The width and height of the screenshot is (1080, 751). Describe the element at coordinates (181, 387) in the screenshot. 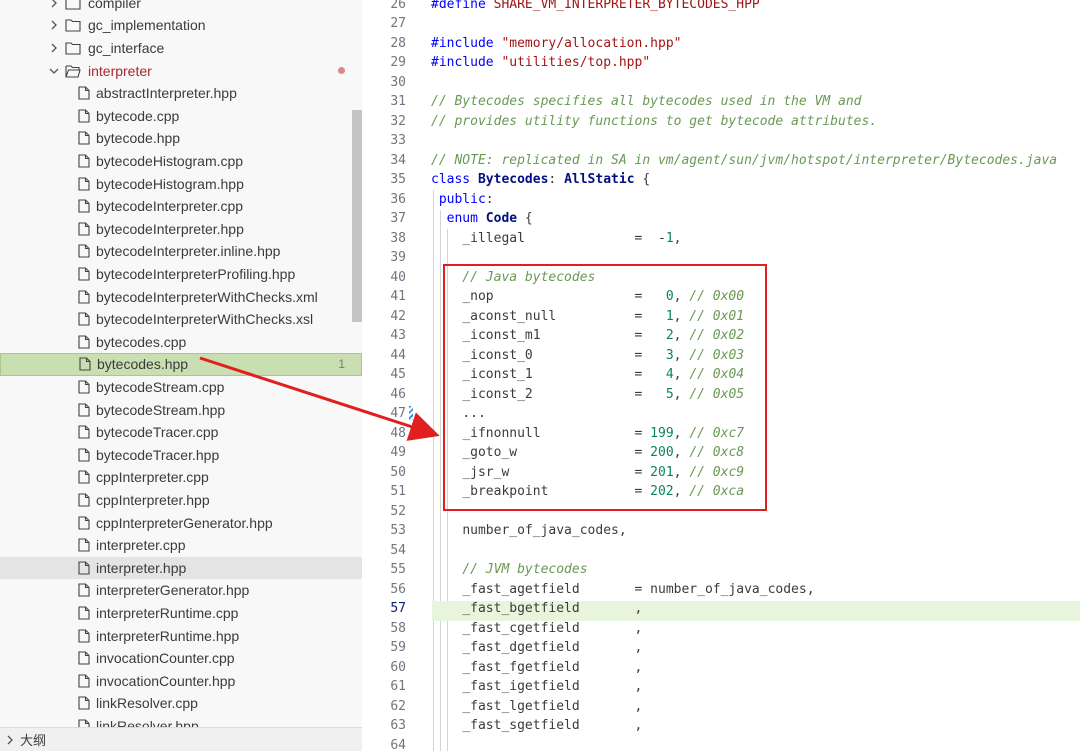

I see `tree-file-row: bytecodeStream.cpp` at that location.